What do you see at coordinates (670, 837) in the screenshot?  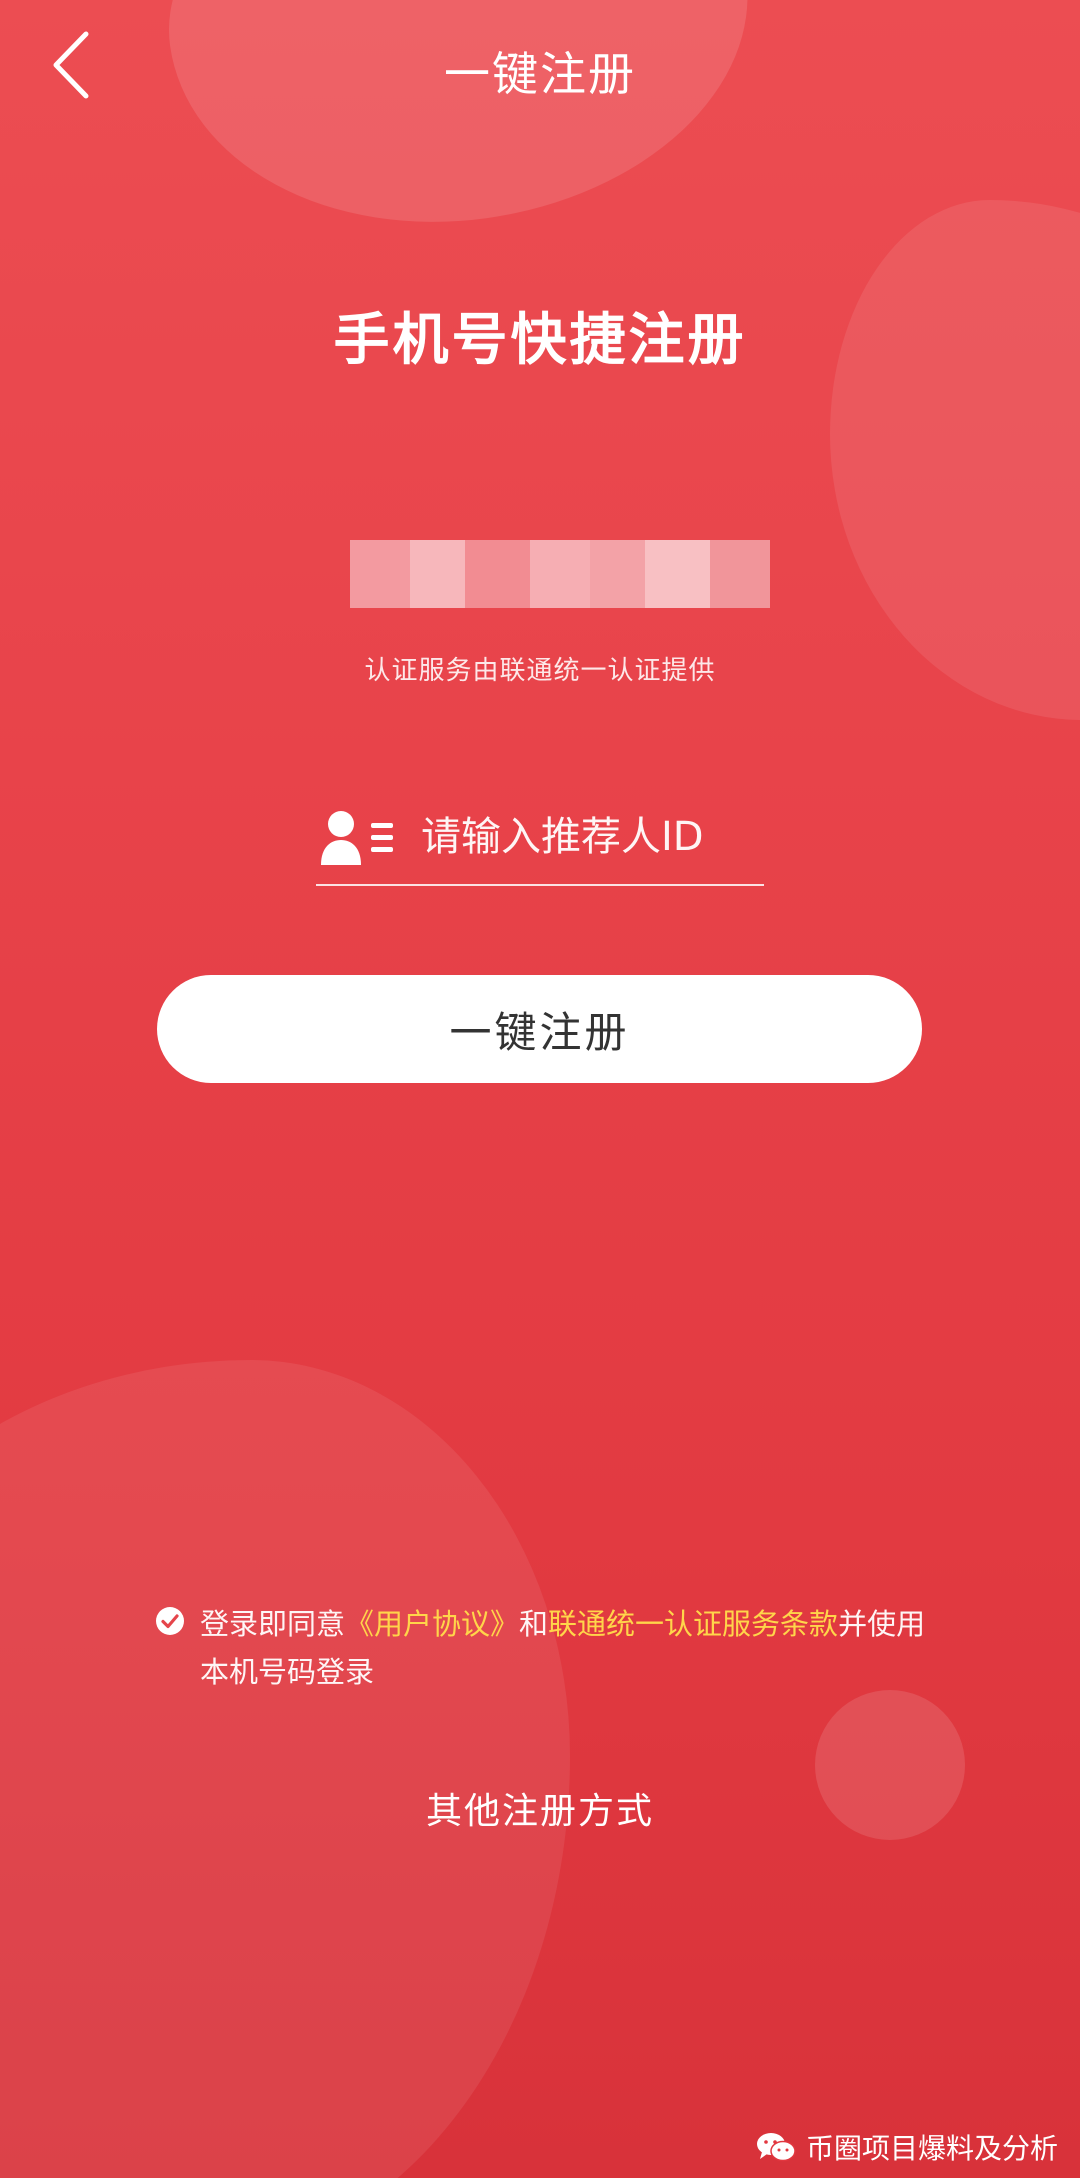 I see `referrer-id-input` at bounding box center [670, 837].